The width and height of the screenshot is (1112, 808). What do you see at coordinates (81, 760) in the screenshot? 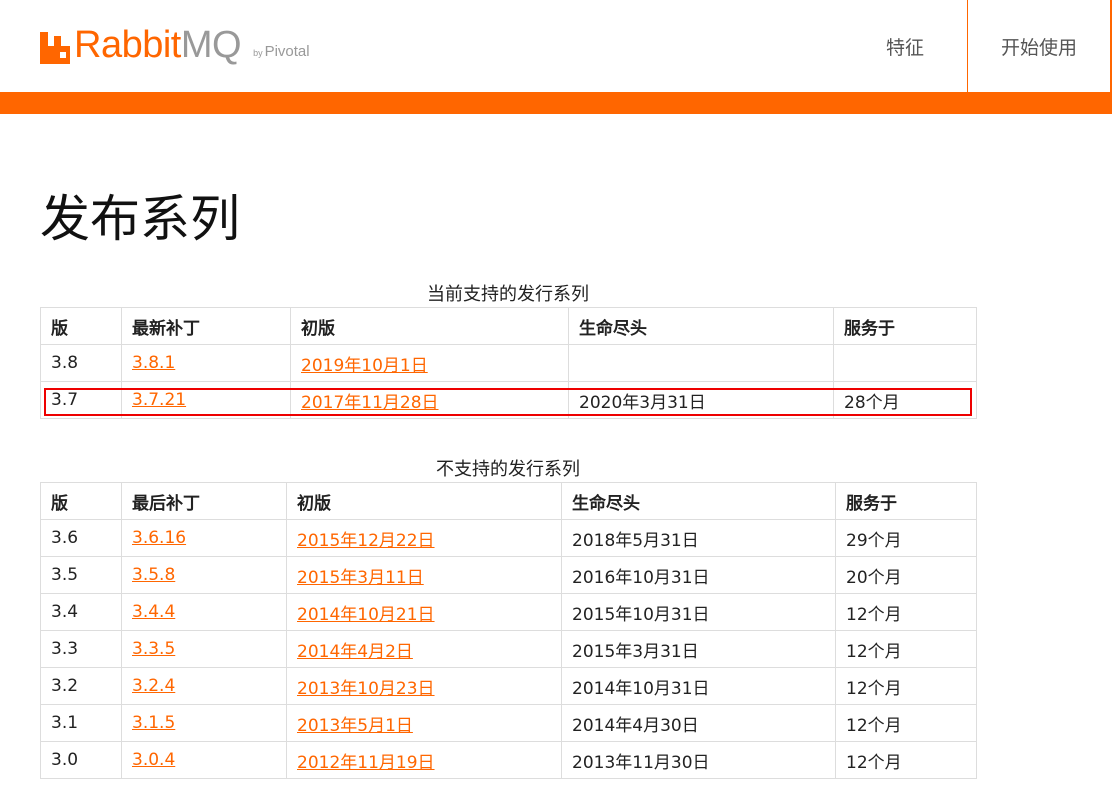
I see `version-cell: 3.0` at bounding box center [81, 760].